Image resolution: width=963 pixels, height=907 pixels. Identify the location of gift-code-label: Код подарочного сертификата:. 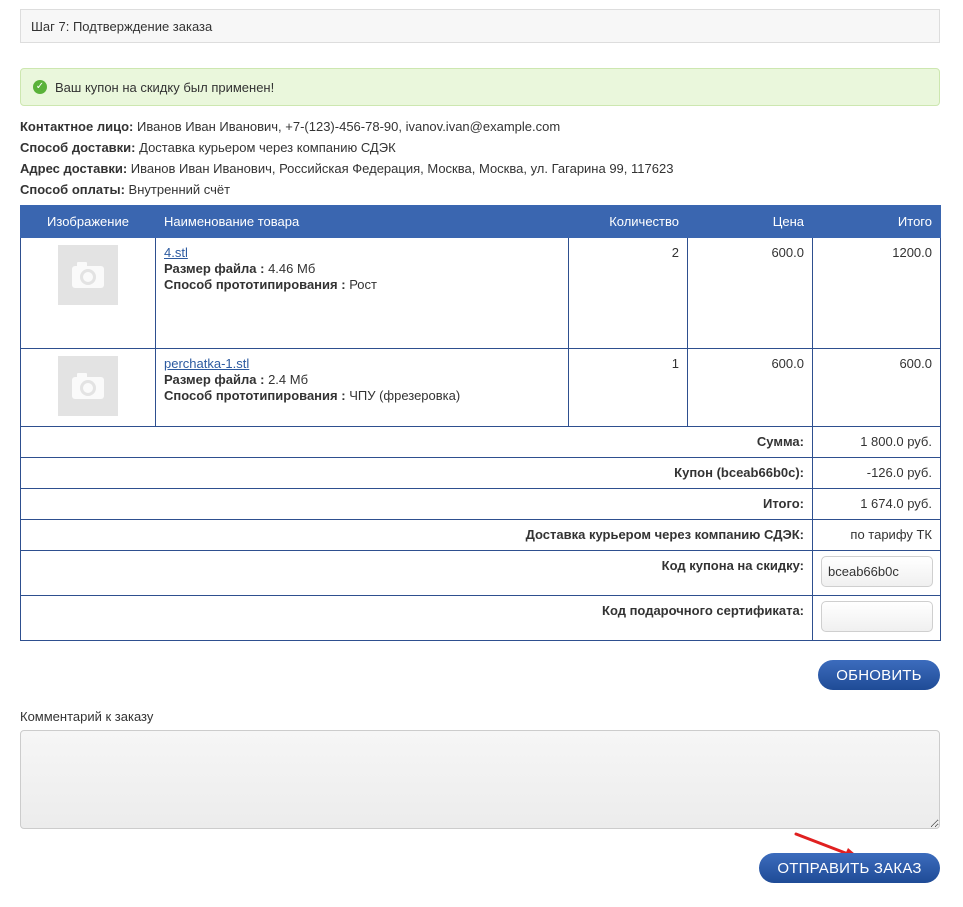
(416, 618).